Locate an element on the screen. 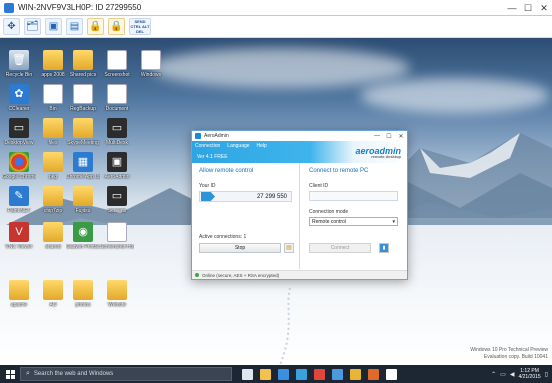 The width and height of the screenshot is (552, 383). aeroadmin-icon is located at coordinates (391, 374).